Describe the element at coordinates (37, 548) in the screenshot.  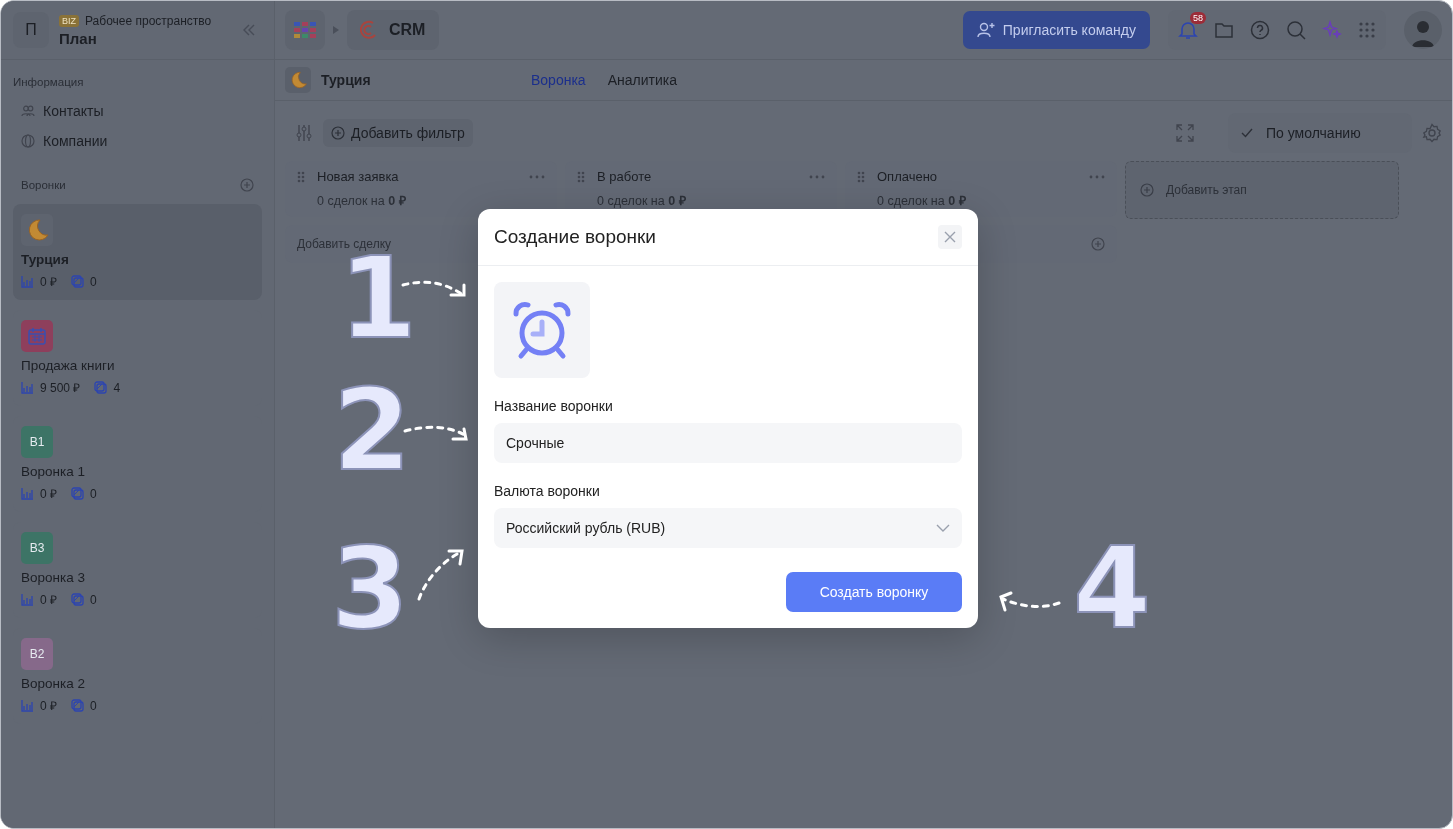
I see `funnel-avatar: B3` at that location.